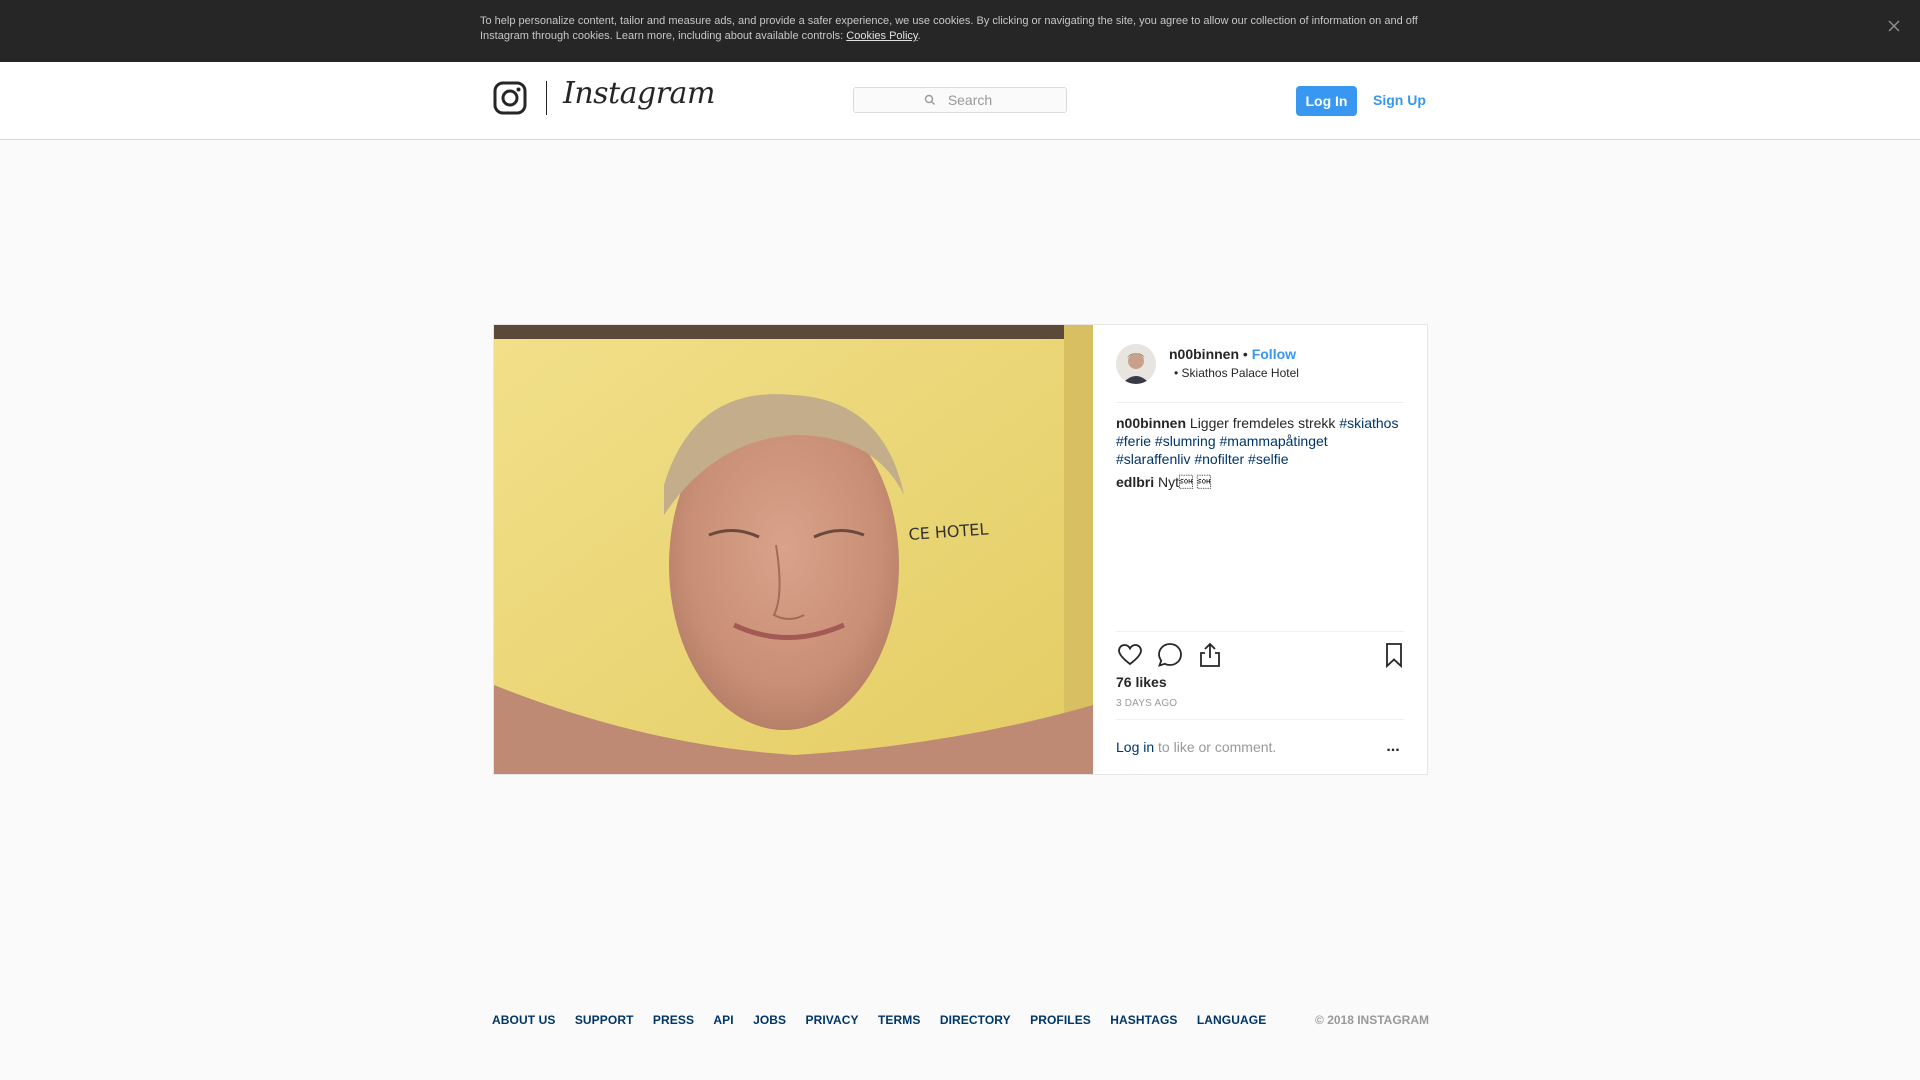 This screenshot has width=1920, height=1080. I want to click on owner-line: n00binnen • Follow, so click(1232, 354).